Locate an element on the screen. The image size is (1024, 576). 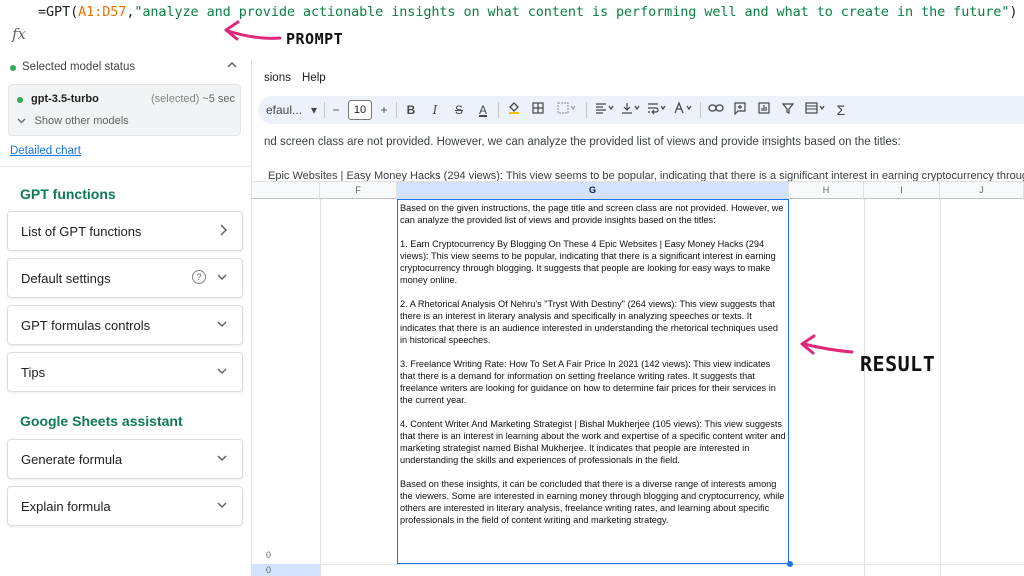
column-header-row: F G H I J is located at coordinates (638, 190).